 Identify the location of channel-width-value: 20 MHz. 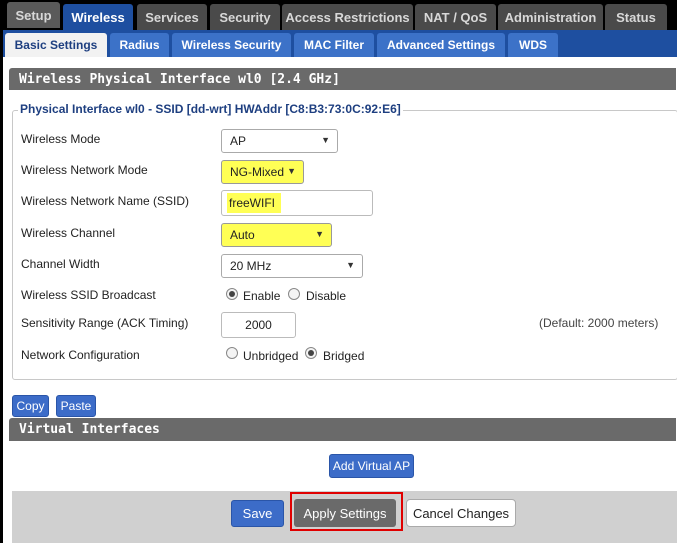
(251, 266).